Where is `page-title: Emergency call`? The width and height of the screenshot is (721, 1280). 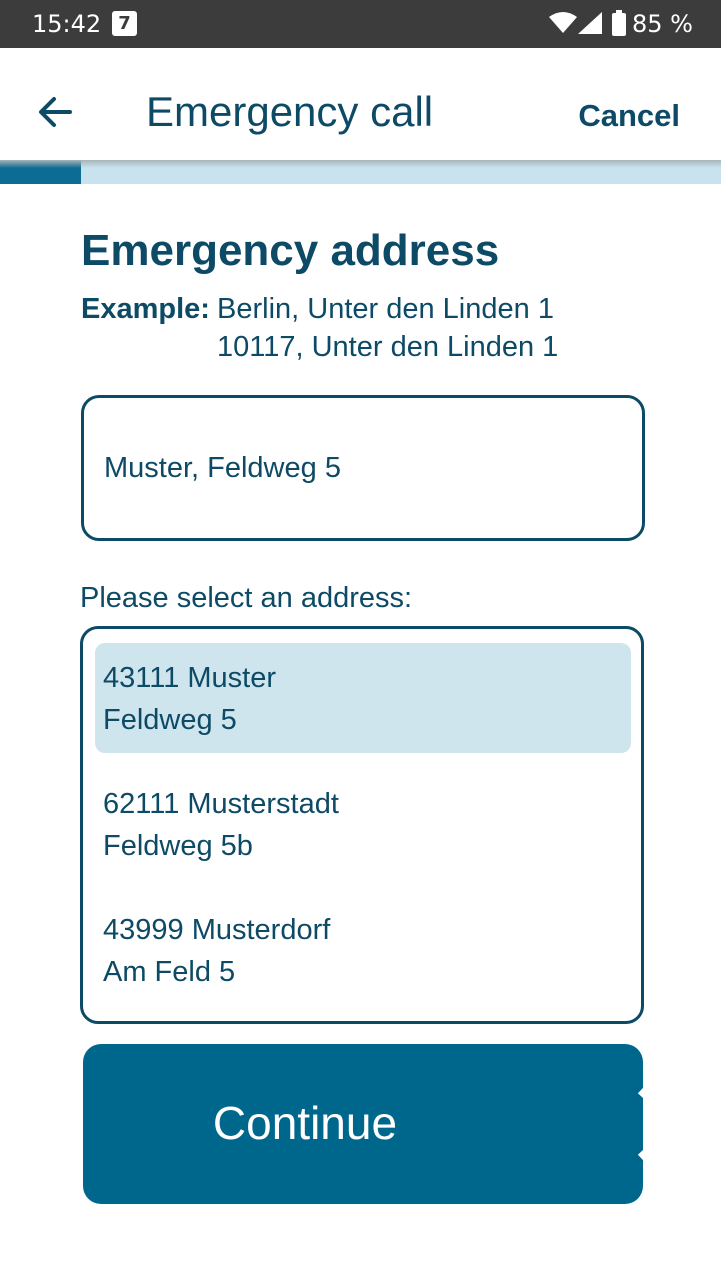
page-title: Emergency call is located at coordinates (290, 111).